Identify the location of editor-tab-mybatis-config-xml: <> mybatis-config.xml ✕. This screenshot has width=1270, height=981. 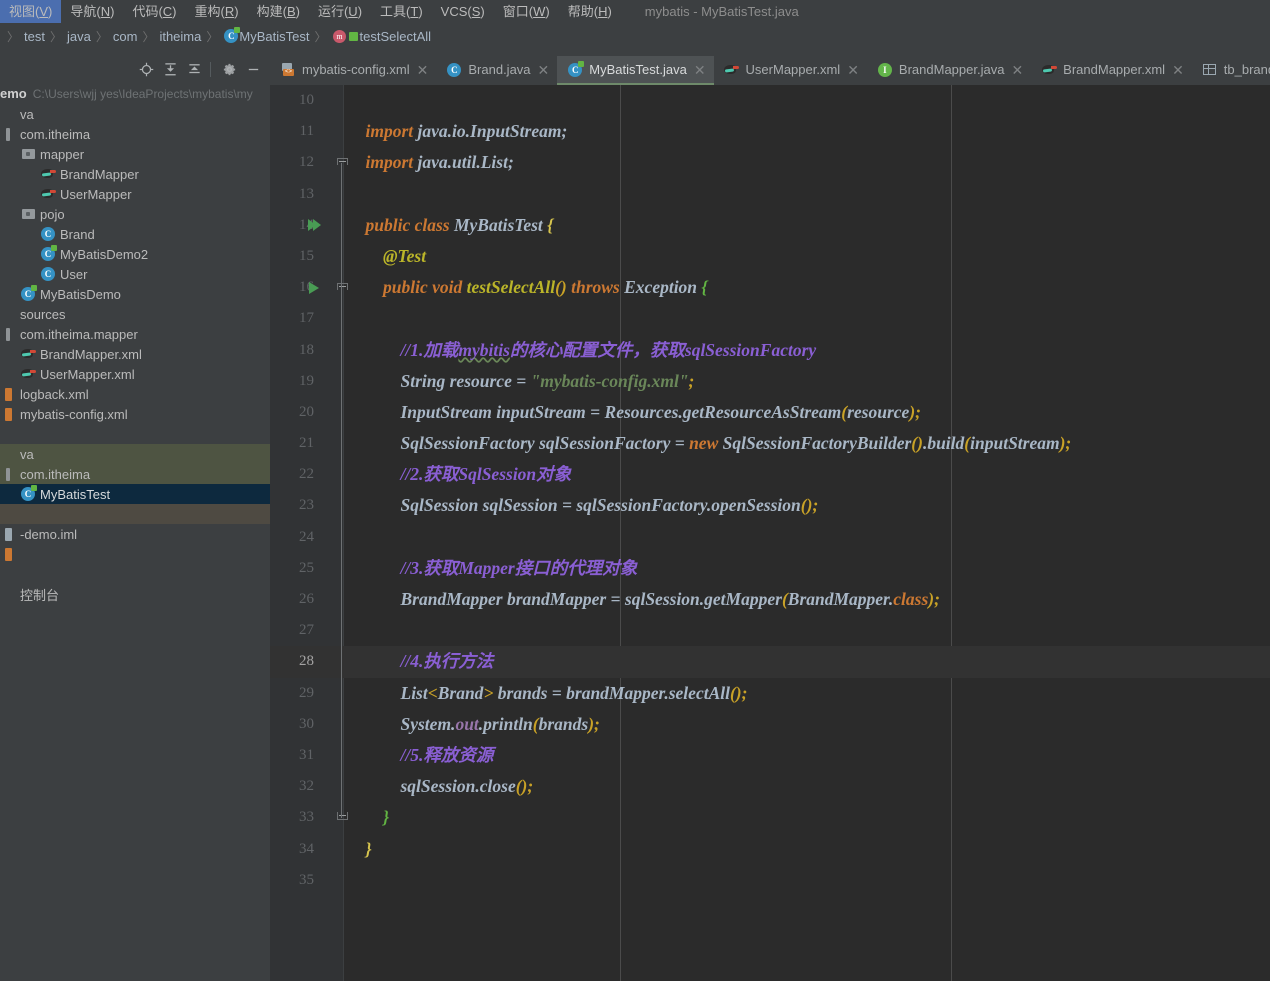
(353, 70).